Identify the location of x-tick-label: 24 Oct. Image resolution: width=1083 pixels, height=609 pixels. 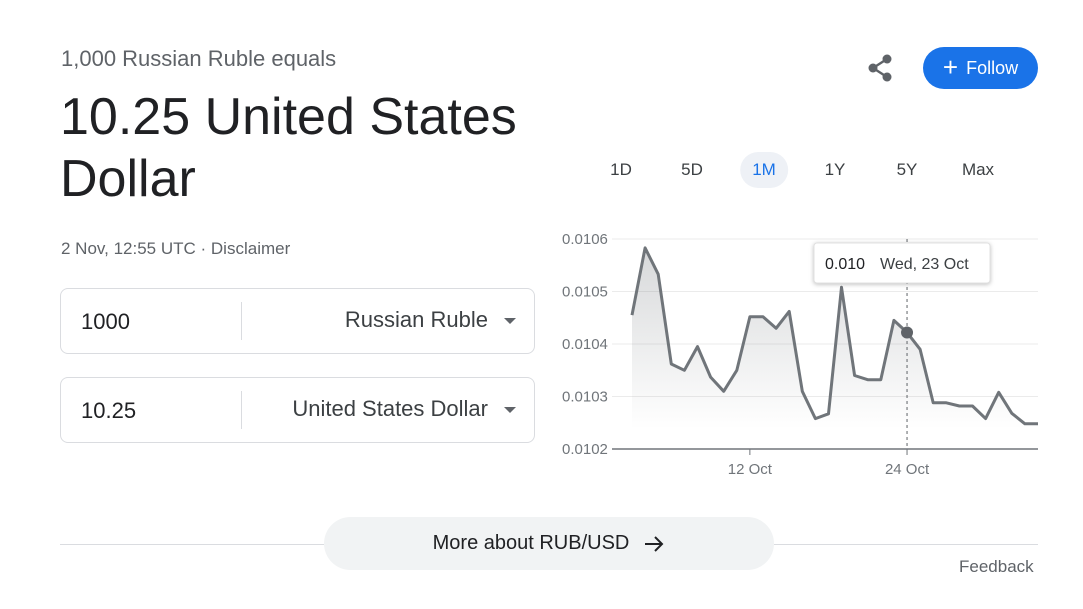
(907, 469).